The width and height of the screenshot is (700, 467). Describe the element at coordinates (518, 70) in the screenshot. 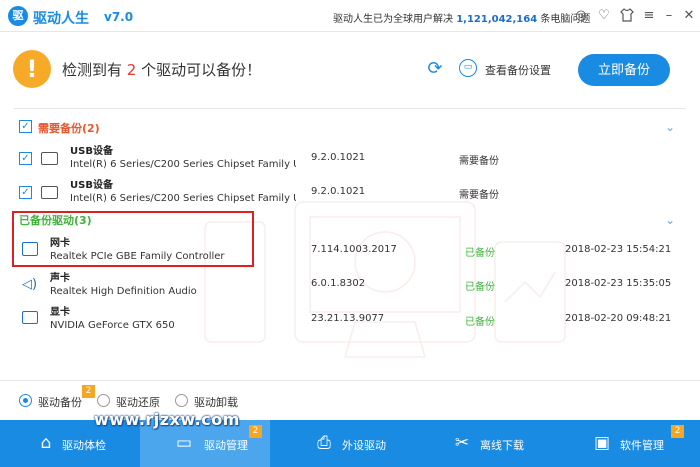

I see `view-settings-link: 查看备份设置` at that location.